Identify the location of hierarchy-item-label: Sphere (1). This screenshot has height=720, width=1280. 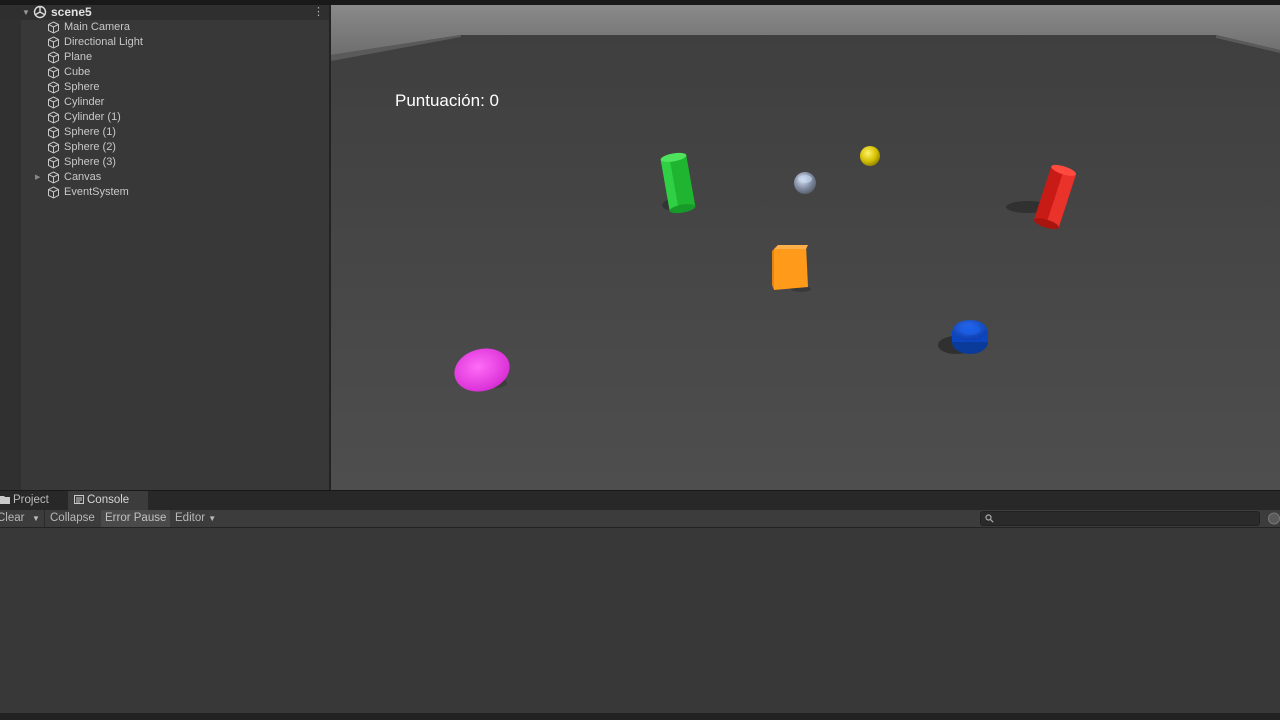
(90, 132).